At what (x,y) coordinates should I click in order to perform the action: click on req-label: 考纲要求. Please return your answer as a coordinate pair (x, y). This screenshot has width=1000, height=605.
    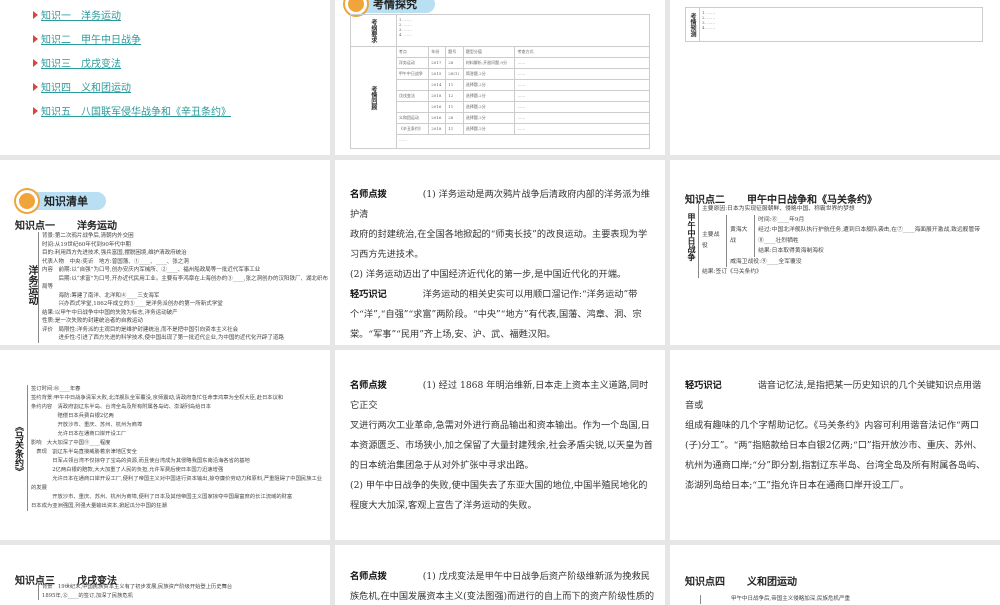
    Looking at the image, I should click on (373, 30).